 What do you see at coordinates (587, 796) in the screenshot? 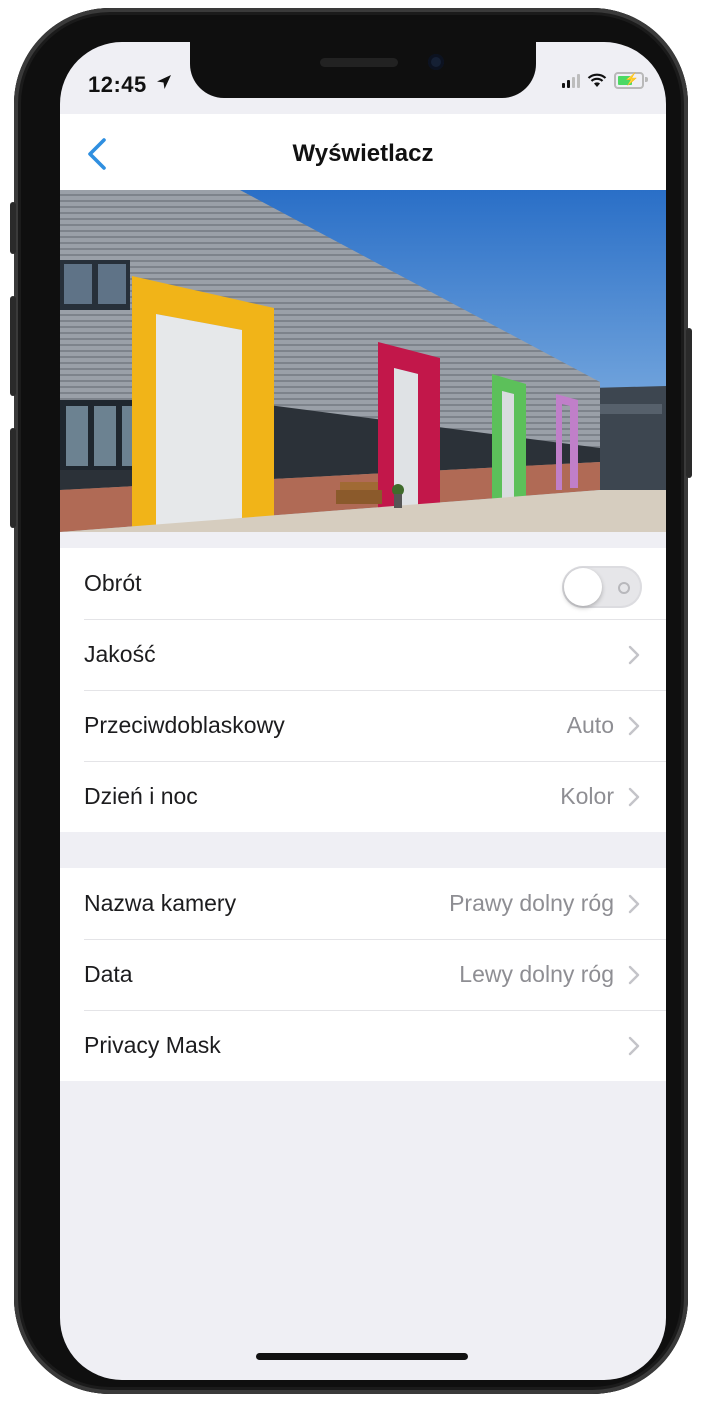
I see `row-value-day-night: Kolor` at bounding box center [587, 796].